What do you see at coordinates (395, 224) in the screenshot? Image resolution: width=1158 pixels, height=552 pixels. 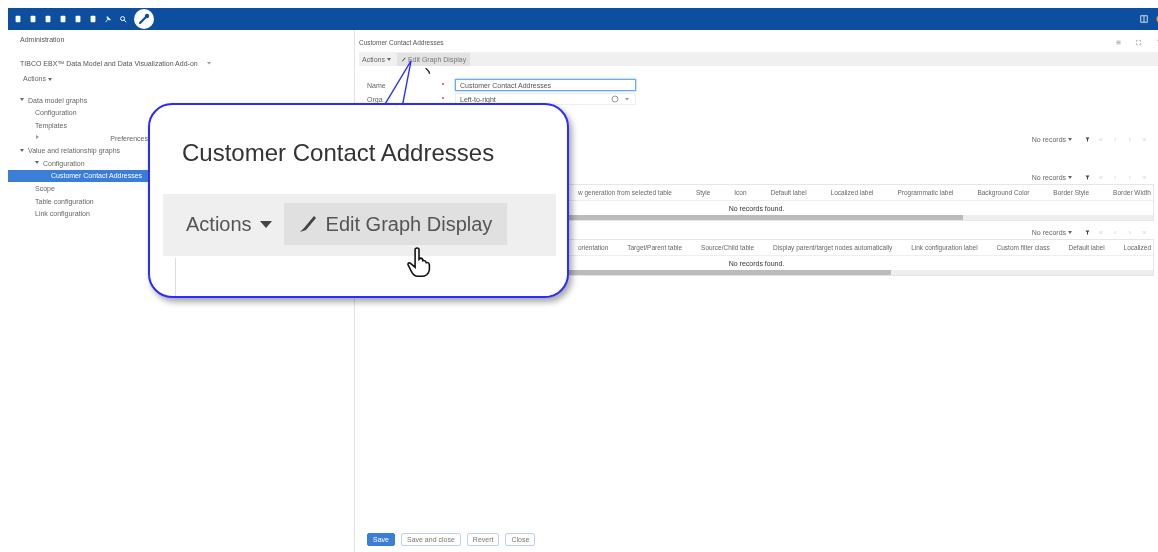 I see `edit-graph-display-button: Edit Graph Display` at bounding box center [395, 224].